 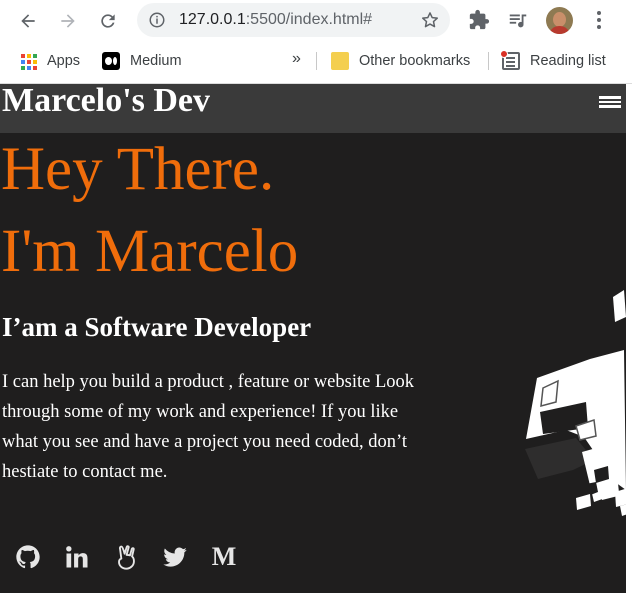 What do you see at coordinates (504, 54) in the screenshot?
I see `notification-dot` at bounding box center [504, 54].